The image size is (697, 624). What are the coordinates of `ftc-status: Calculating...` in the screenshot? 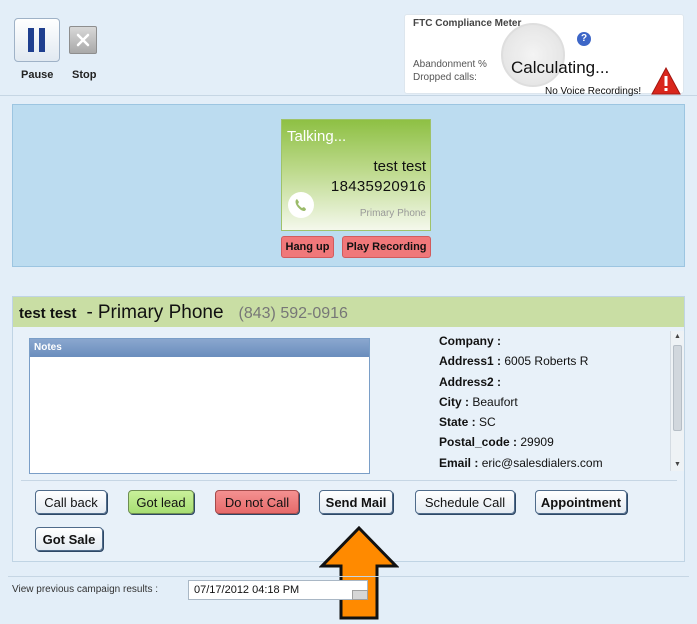 It's located at (560, 67).